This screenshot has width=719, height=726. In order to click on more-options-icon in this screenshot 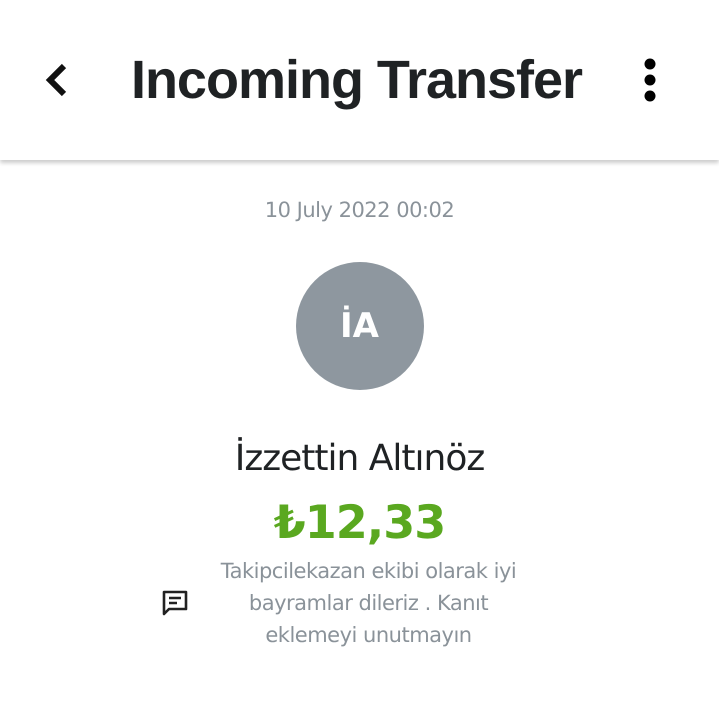, I will do `click(650, 80)`.